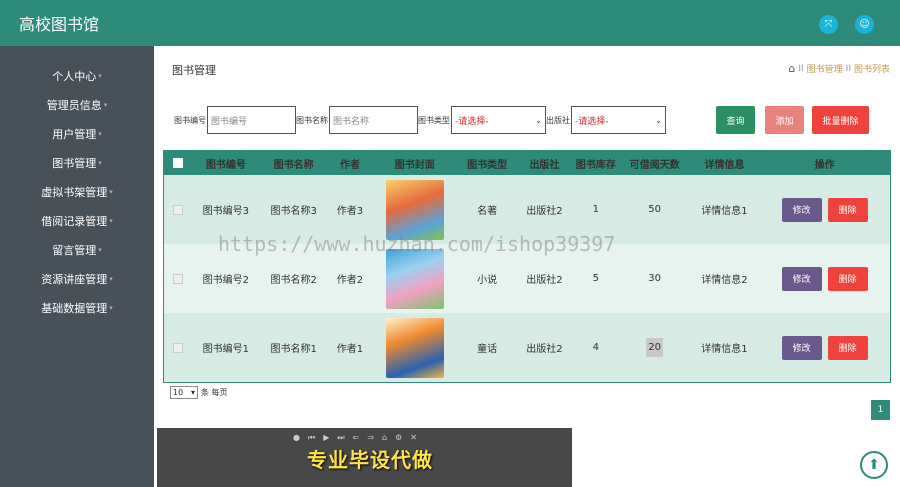 This screenshot has width=900, height=487. What do you see at coordinates (487, 280) in the screenshot?
I see `cell-type: 小说` at bounding box center [487, 280].